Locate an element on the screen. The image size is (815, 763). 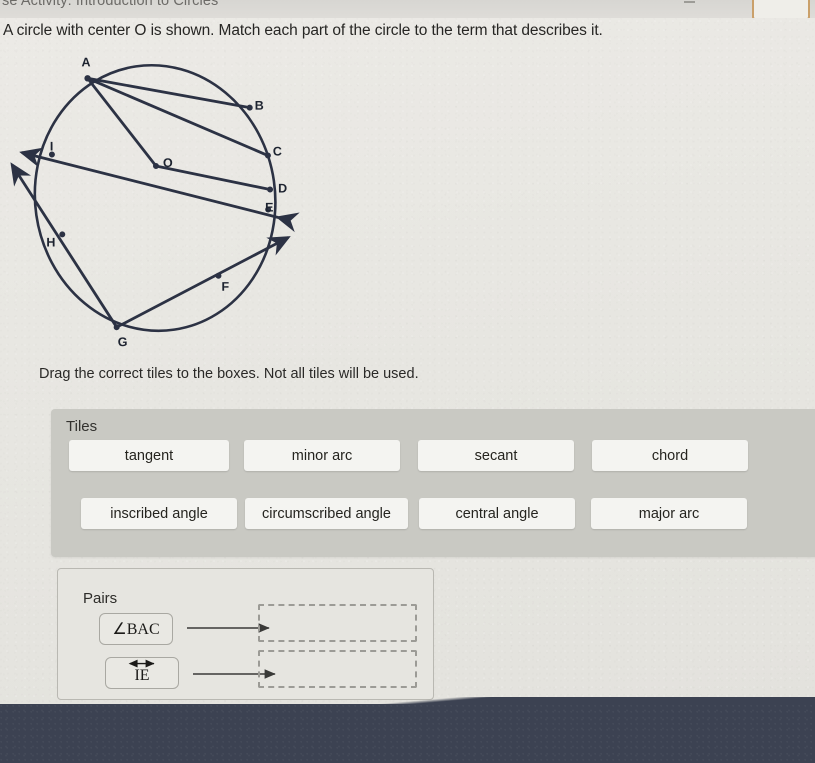
pair-chip-angle-bac-label: ∠BAC is located at coordinates (136, 629).